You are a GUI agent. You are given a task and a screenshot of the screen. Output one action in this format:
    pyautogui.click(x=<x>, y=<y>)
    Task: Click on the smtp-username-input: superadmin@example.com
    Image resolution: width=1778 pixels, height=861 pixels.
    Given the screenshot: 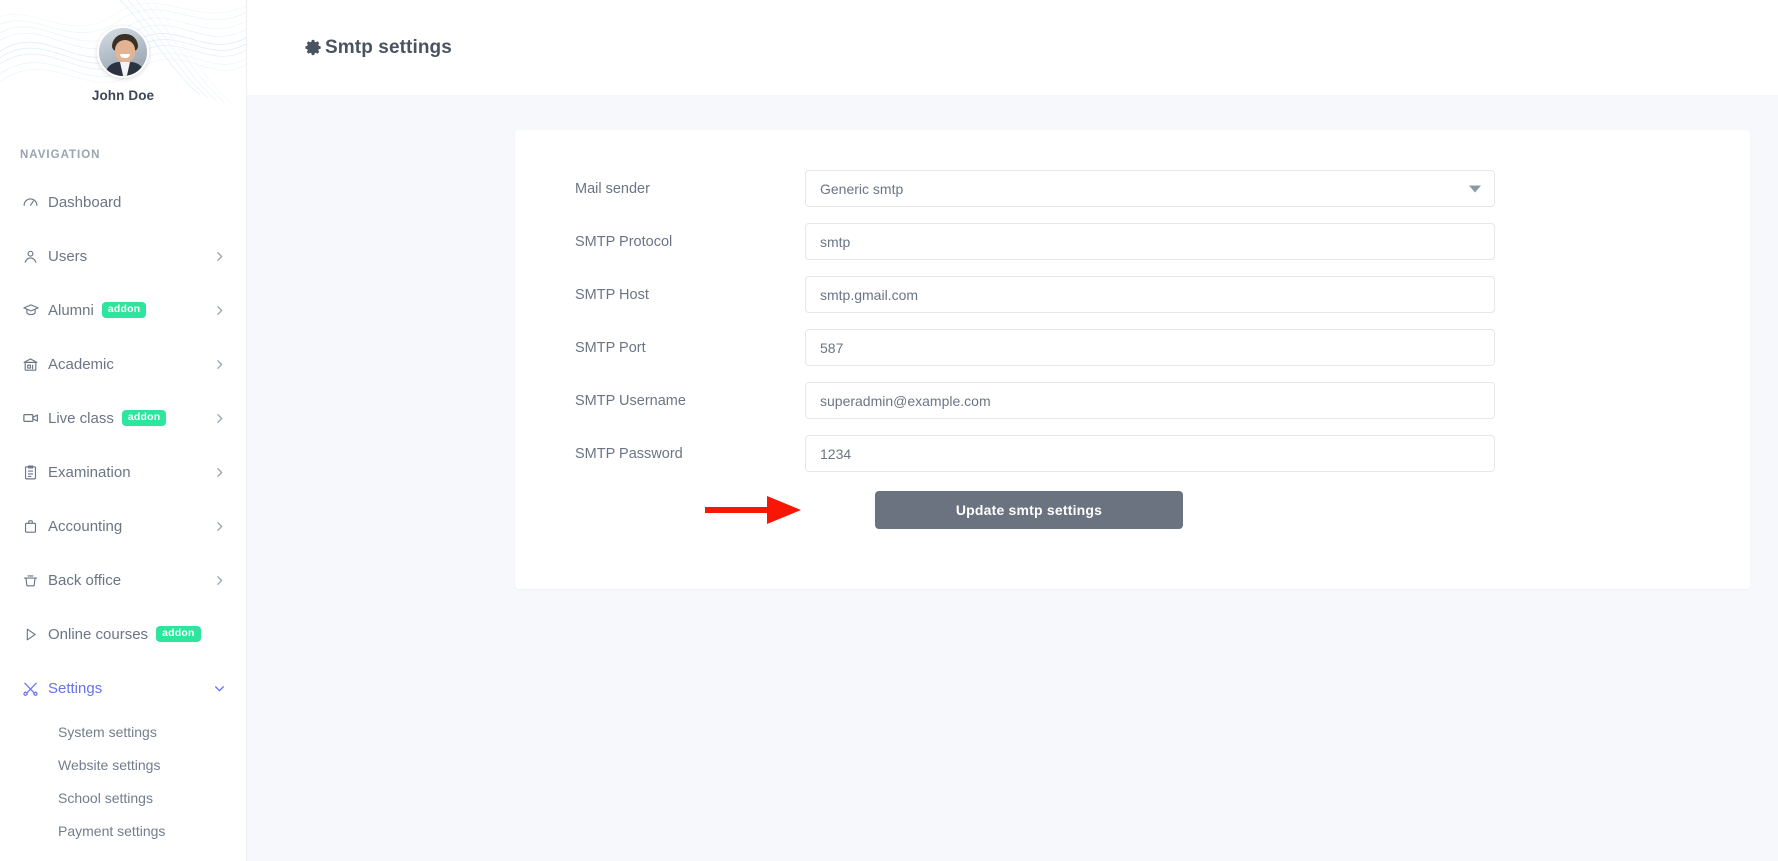 What is the action you would take?
    pyautogui.click(x=1150, y=400)
    